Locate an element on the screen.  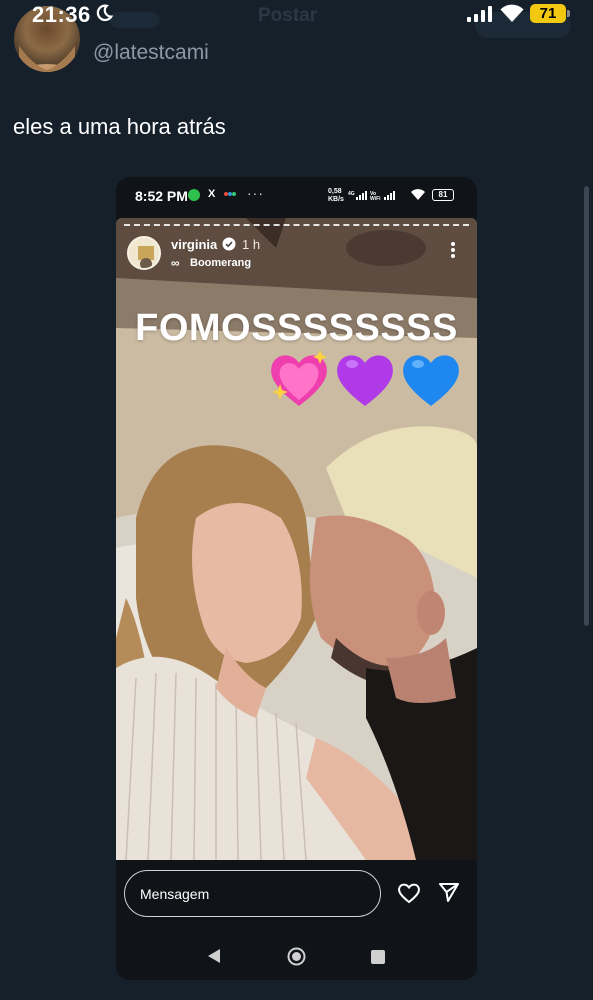
tweet-author-handle: @latestcami is located at coordinates (151, 53).